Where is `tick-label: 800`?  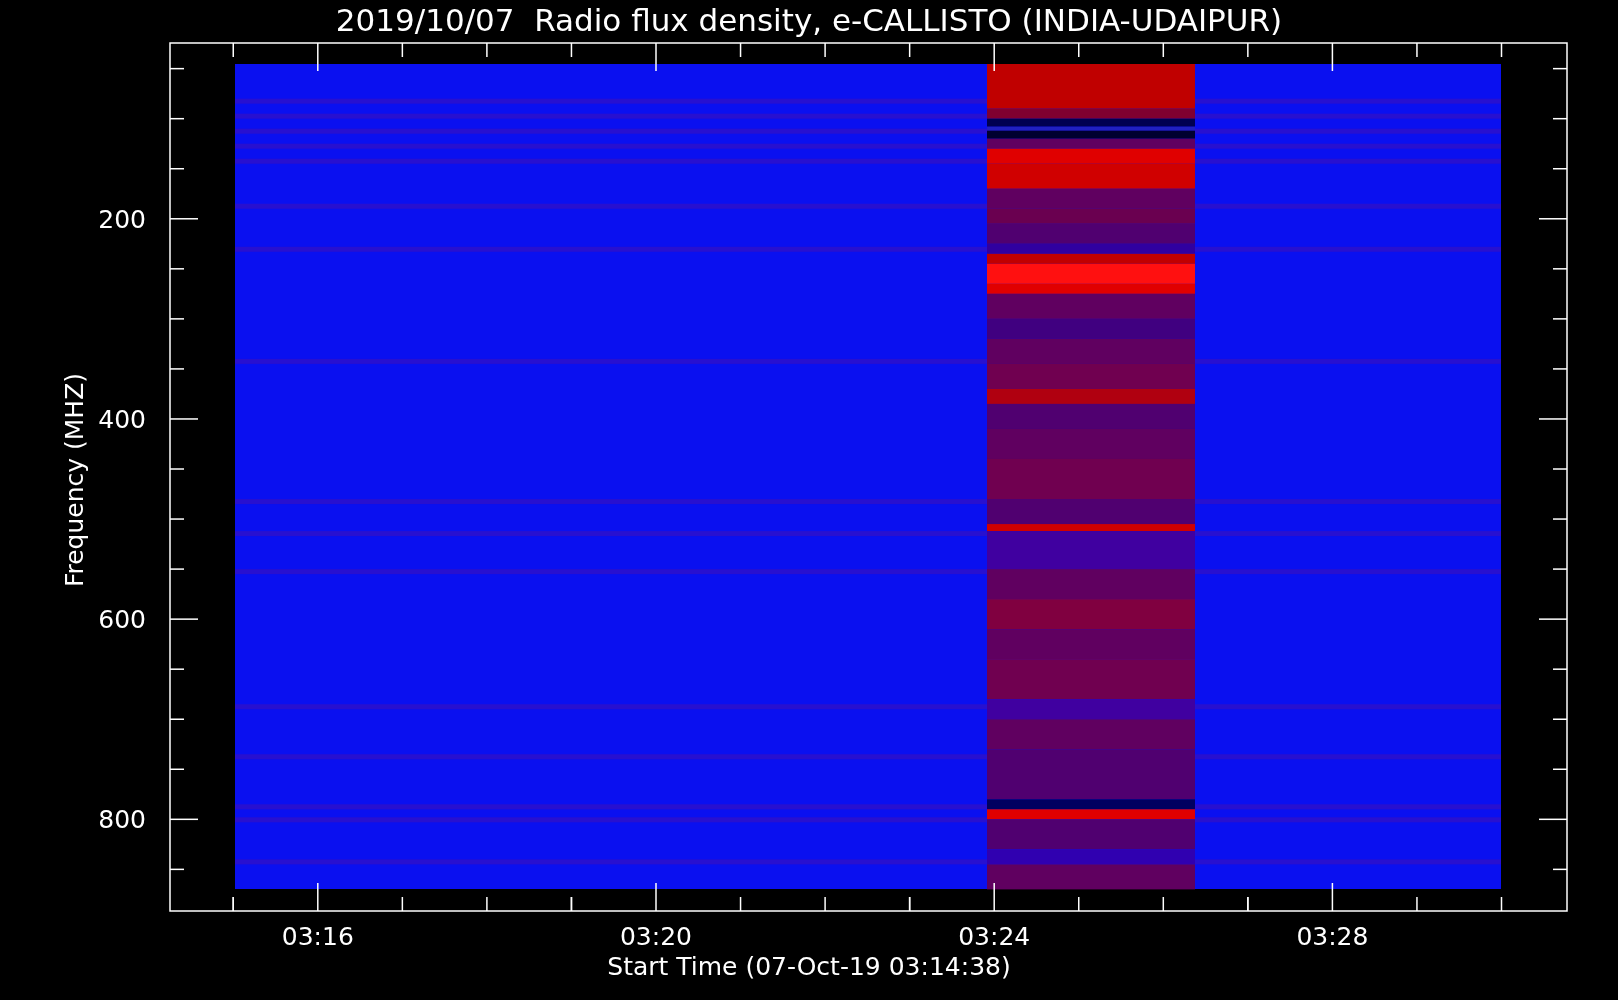 tick-label: 800 is located at coordinates (122, 820).